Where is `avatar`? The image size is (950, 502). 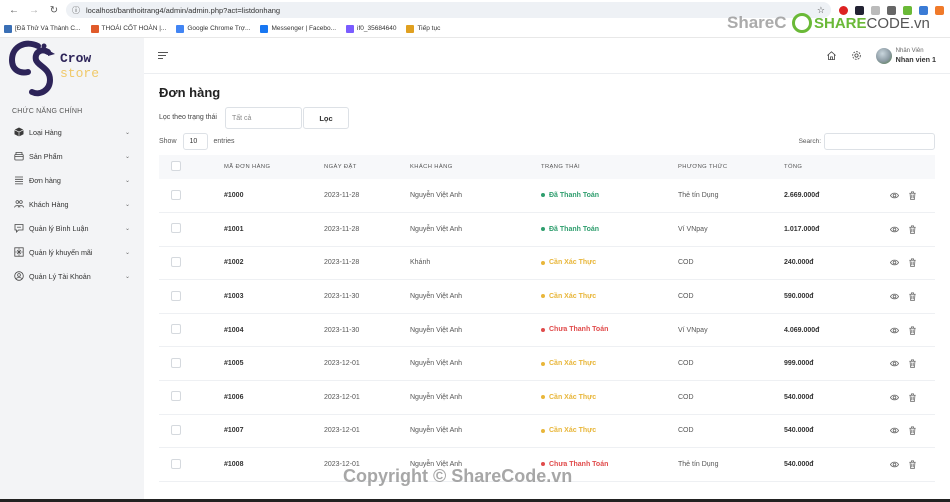 avatar is located at coordinates (883, 55).